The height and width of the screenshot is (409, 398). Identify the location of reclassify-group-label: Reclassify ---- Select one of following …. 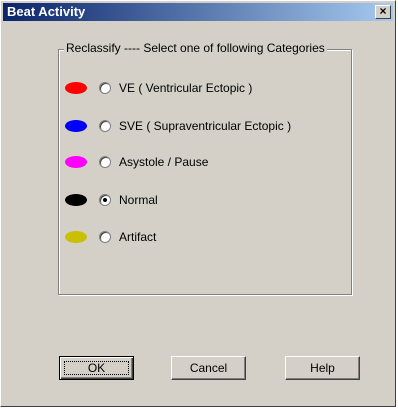
(195, 48).